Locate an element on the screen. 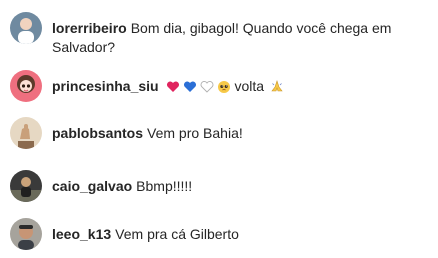 This screenshot has height=258, width=438. comment-text: volta is located at coordinates (249, 86).